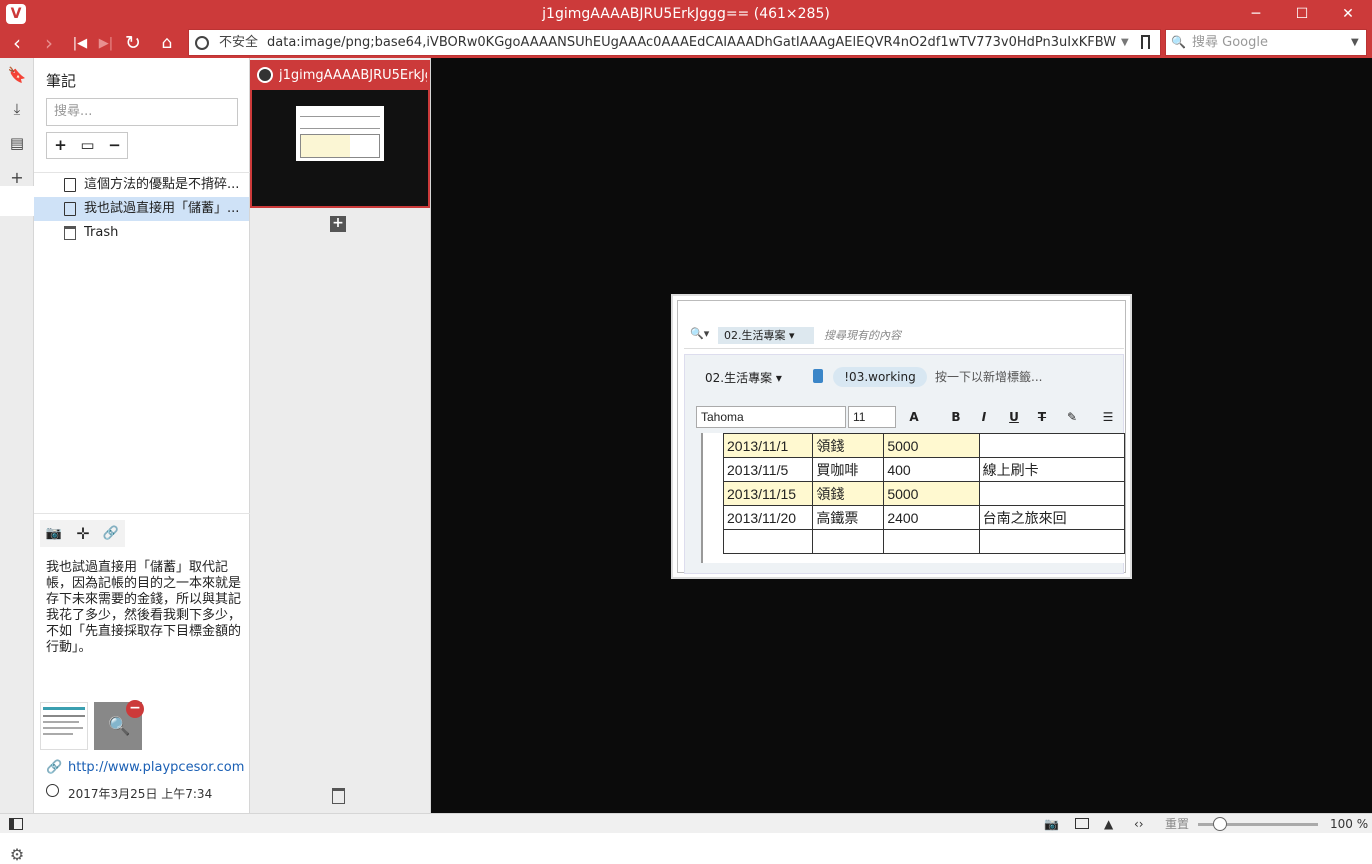 This screenshot has height=864, width=1372. I want to click on image-tag-chip: !03.working, so click(880, 377).